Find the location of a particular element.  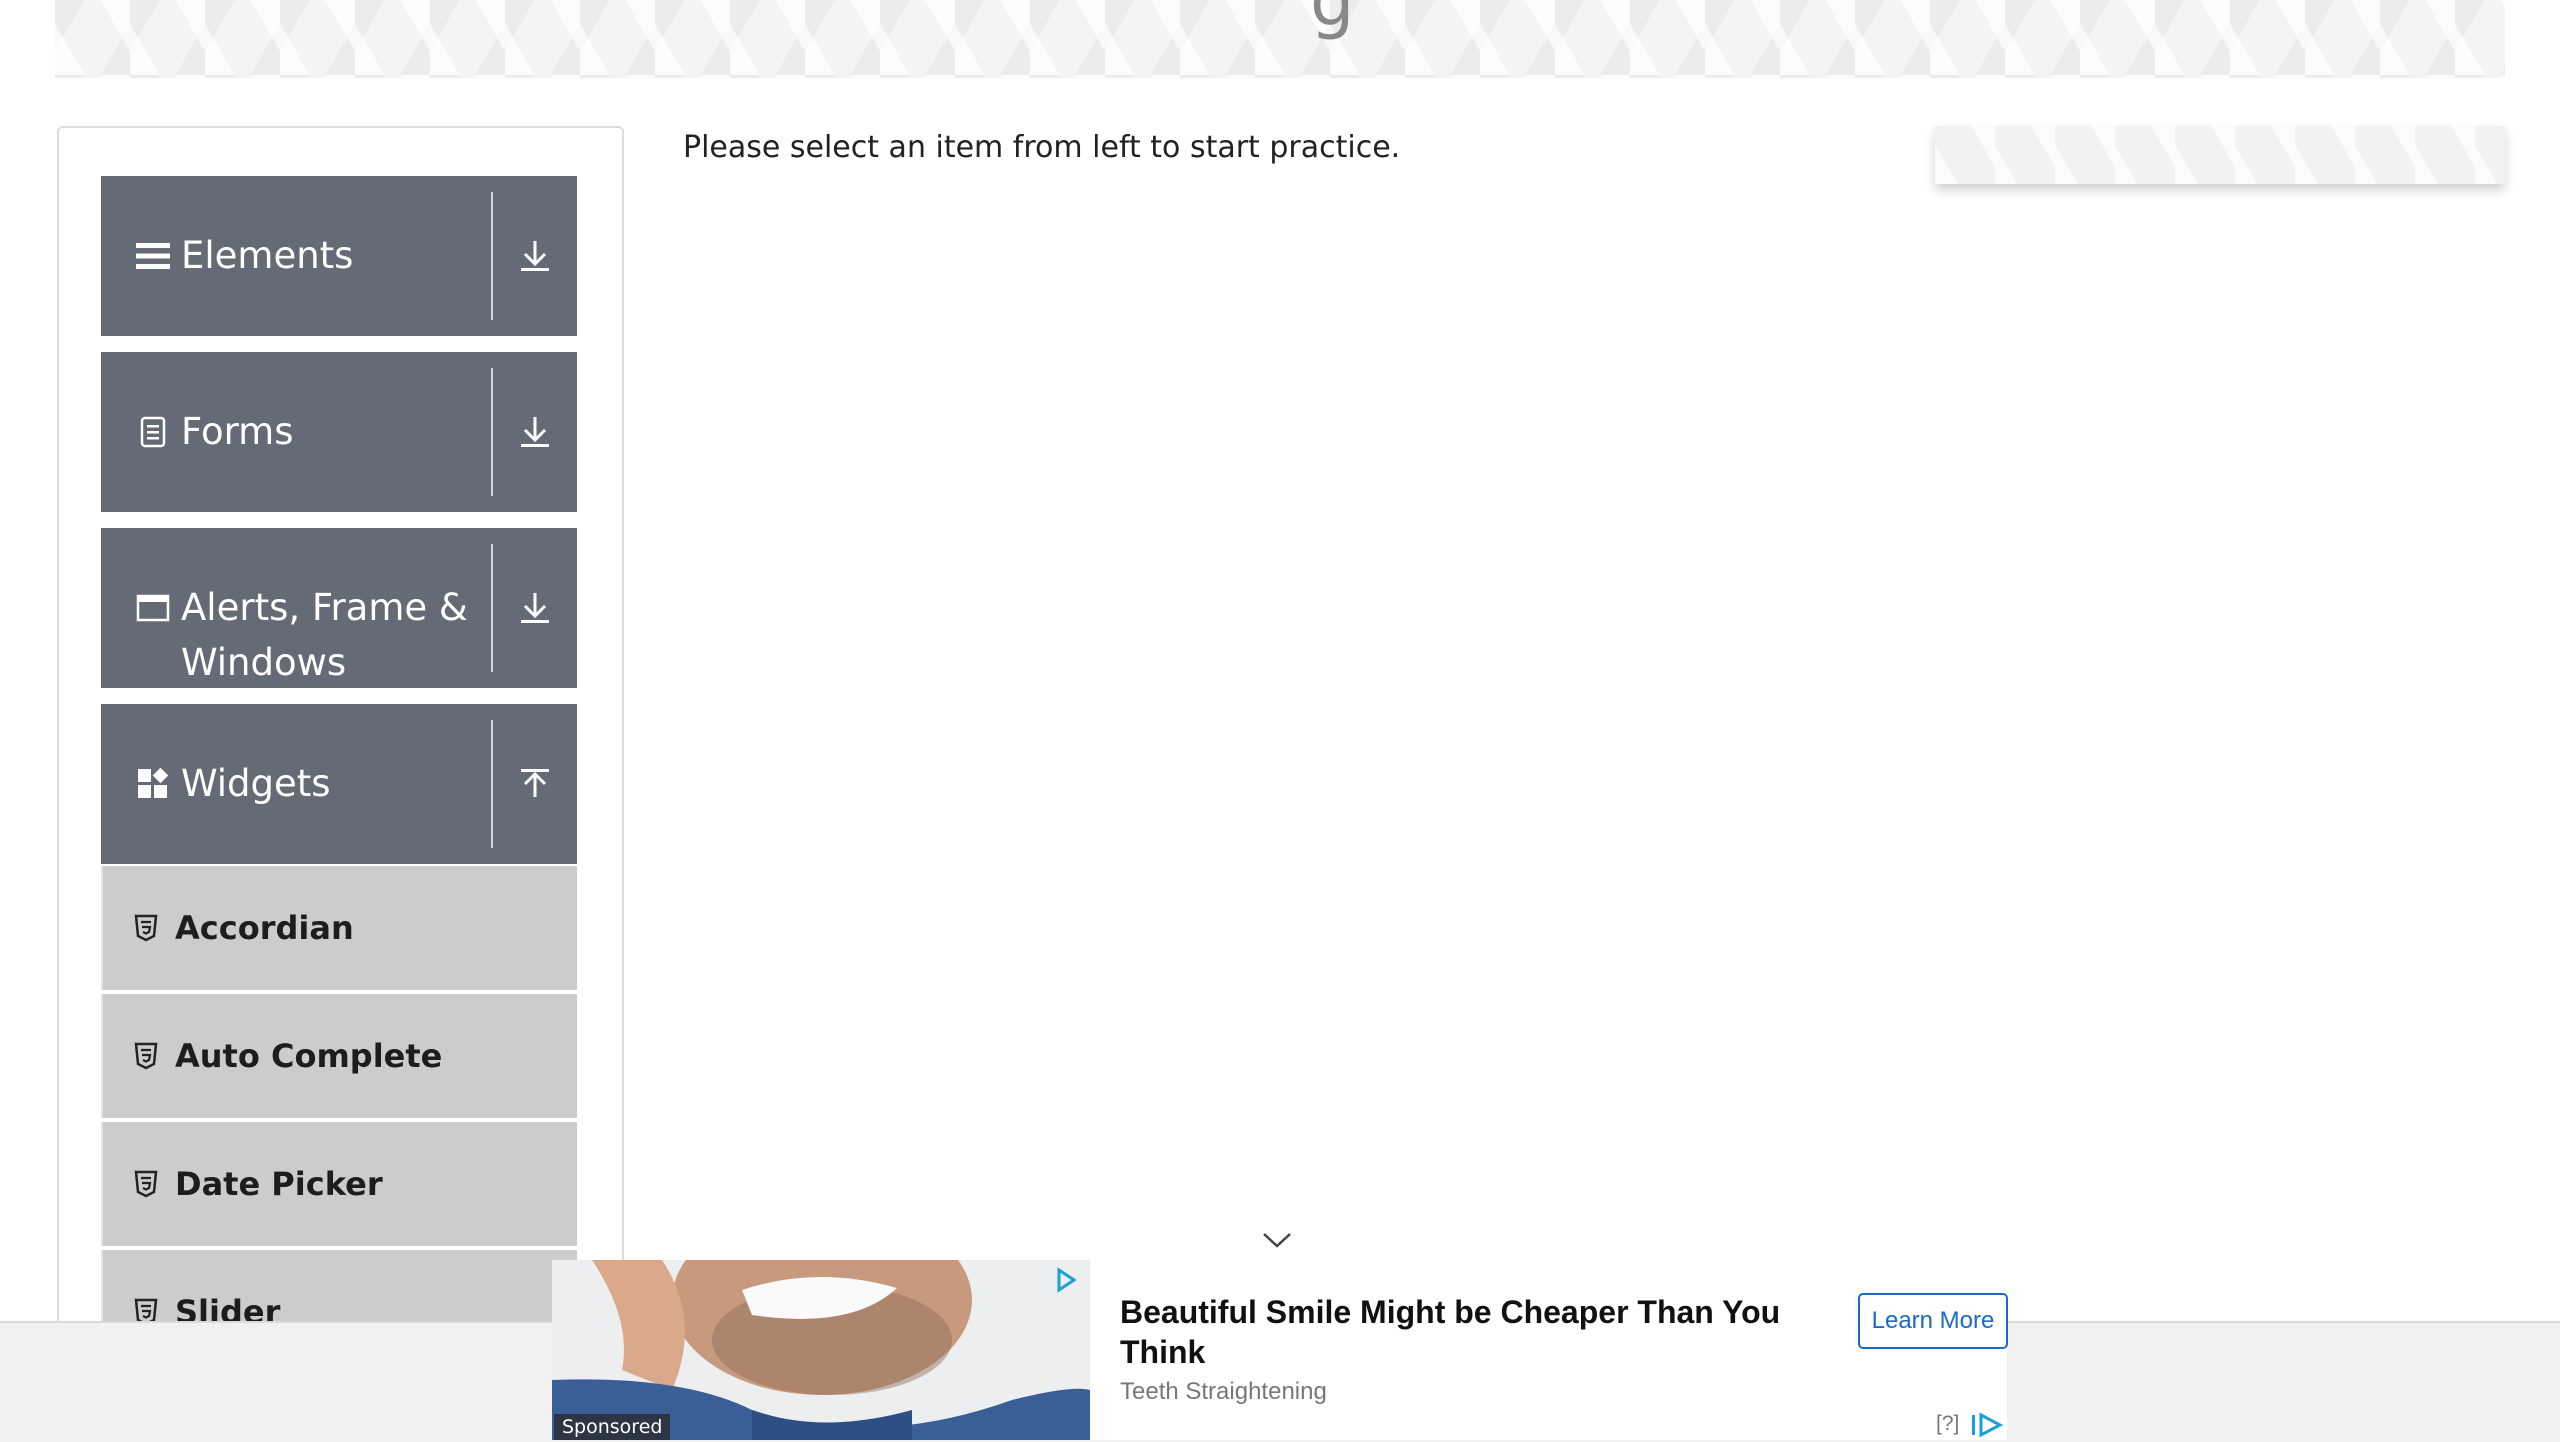

menu-item-label: Slider is located at coordinates (228, 1307).